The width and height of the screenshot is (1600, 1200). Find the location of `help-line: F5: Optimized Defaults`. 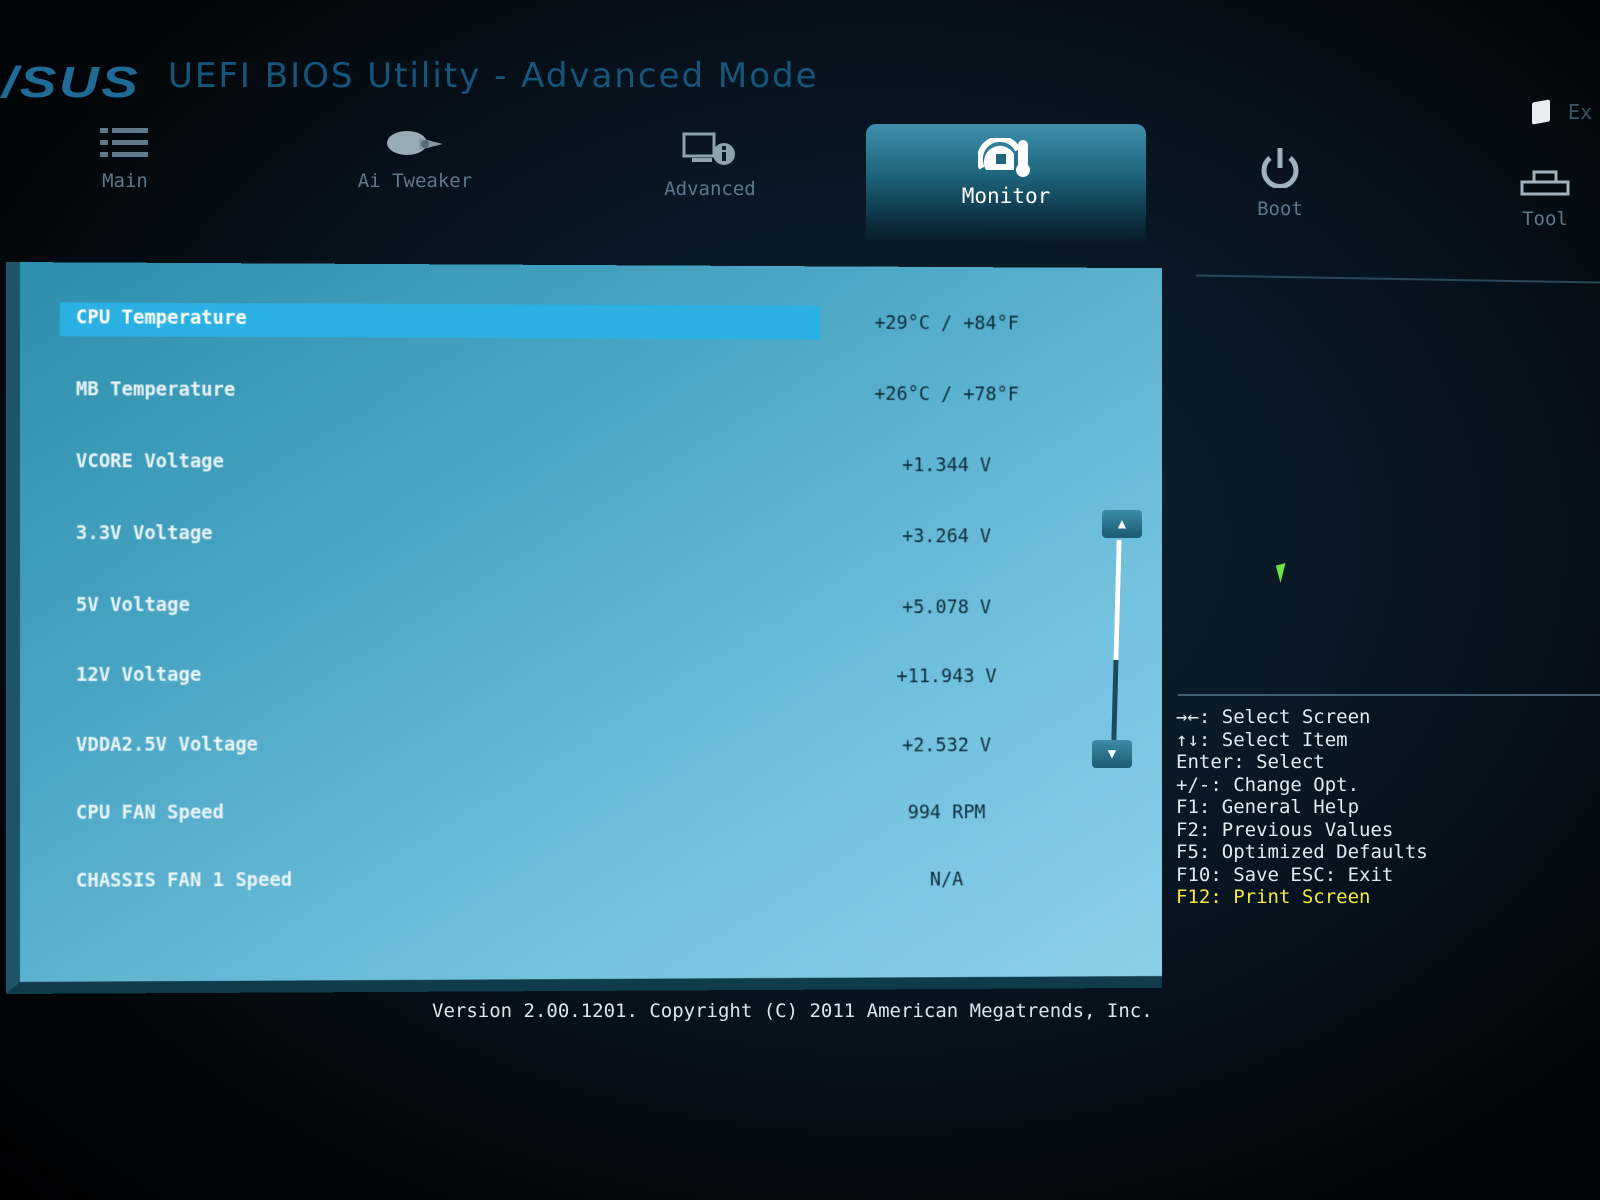

help-line: F5: Optimized Defaults is located at coordinates (1302, 852).